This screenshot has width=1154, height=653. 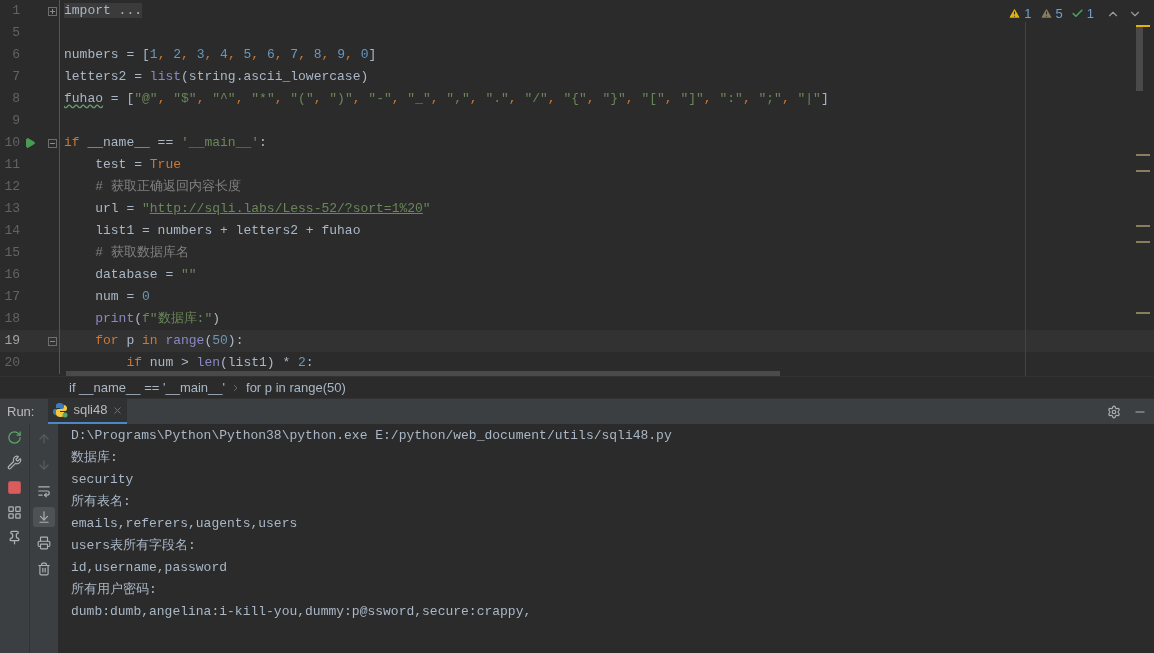 I want to click on code-text: database = "", so click(x=146, y=275).